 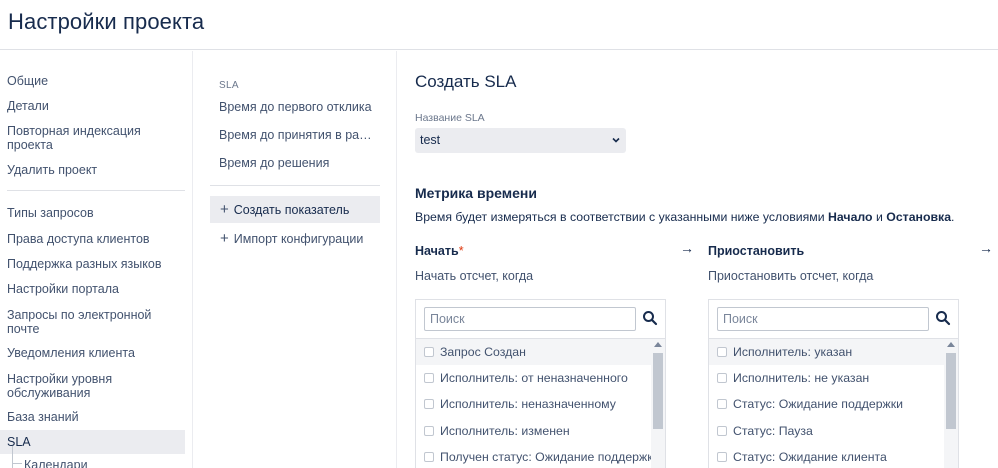 I want to click on start-option: Исполнитель: неназначенному, so click(x=533, y=404).